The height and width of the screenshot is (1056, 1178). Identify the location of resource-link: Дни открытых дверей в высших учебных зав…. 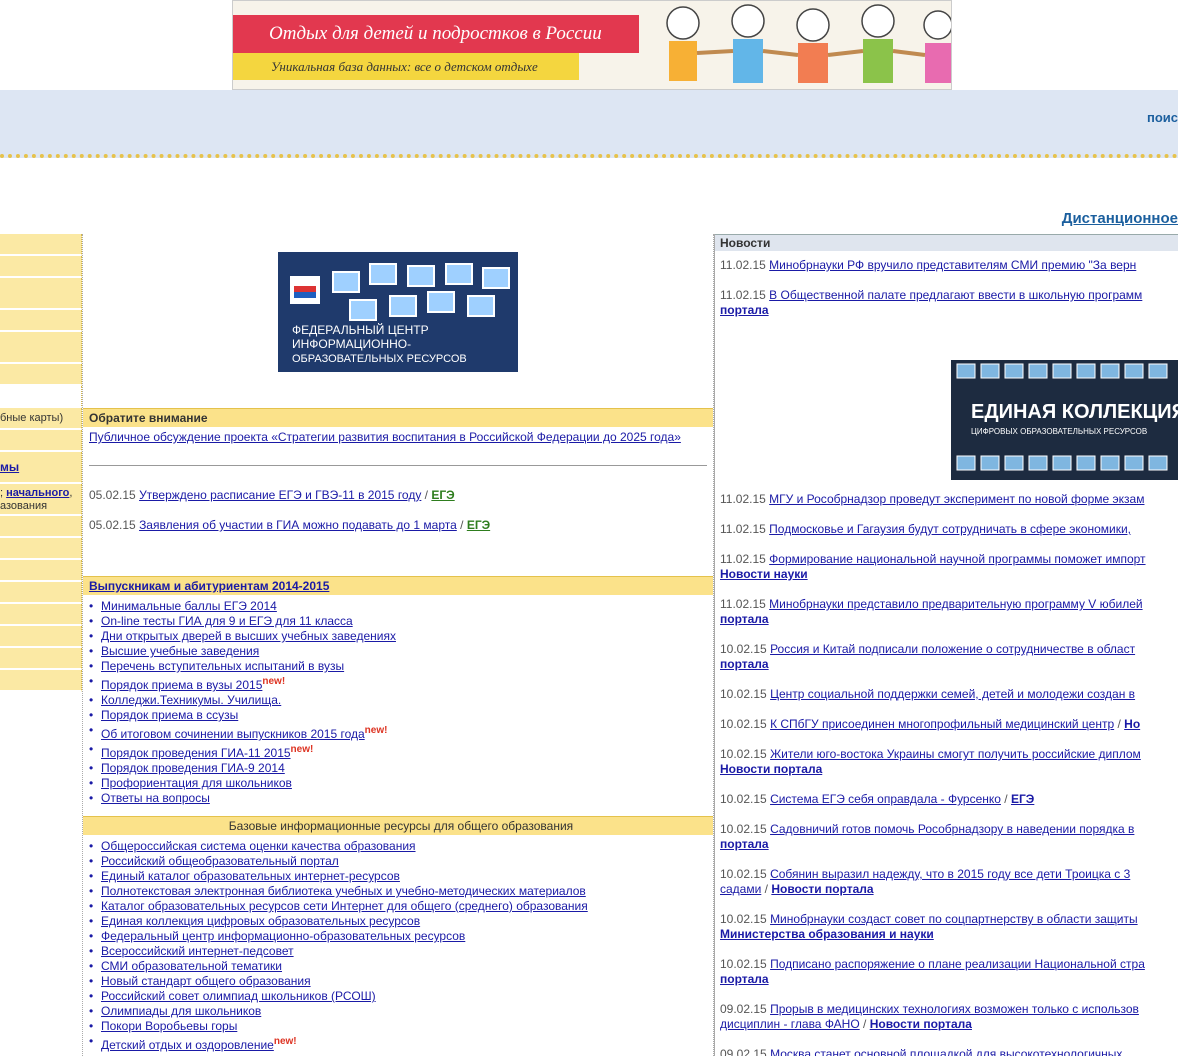
(248, 636).